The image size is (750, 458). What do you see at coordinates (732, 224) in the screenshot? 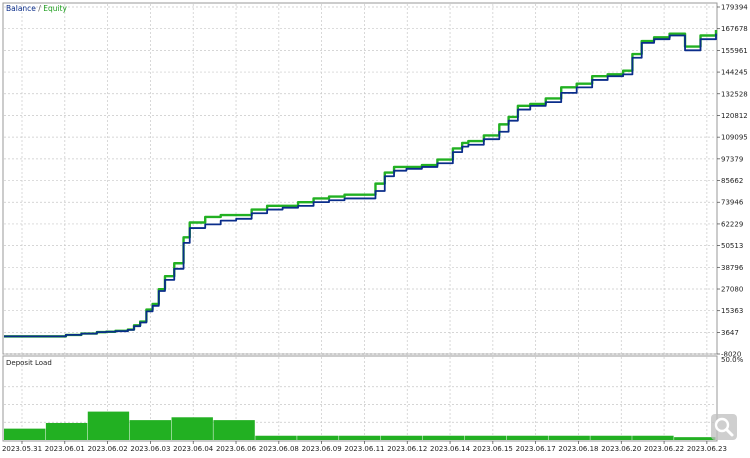
I see `y-tick-label: 62229` at bounding box center [732, 224].